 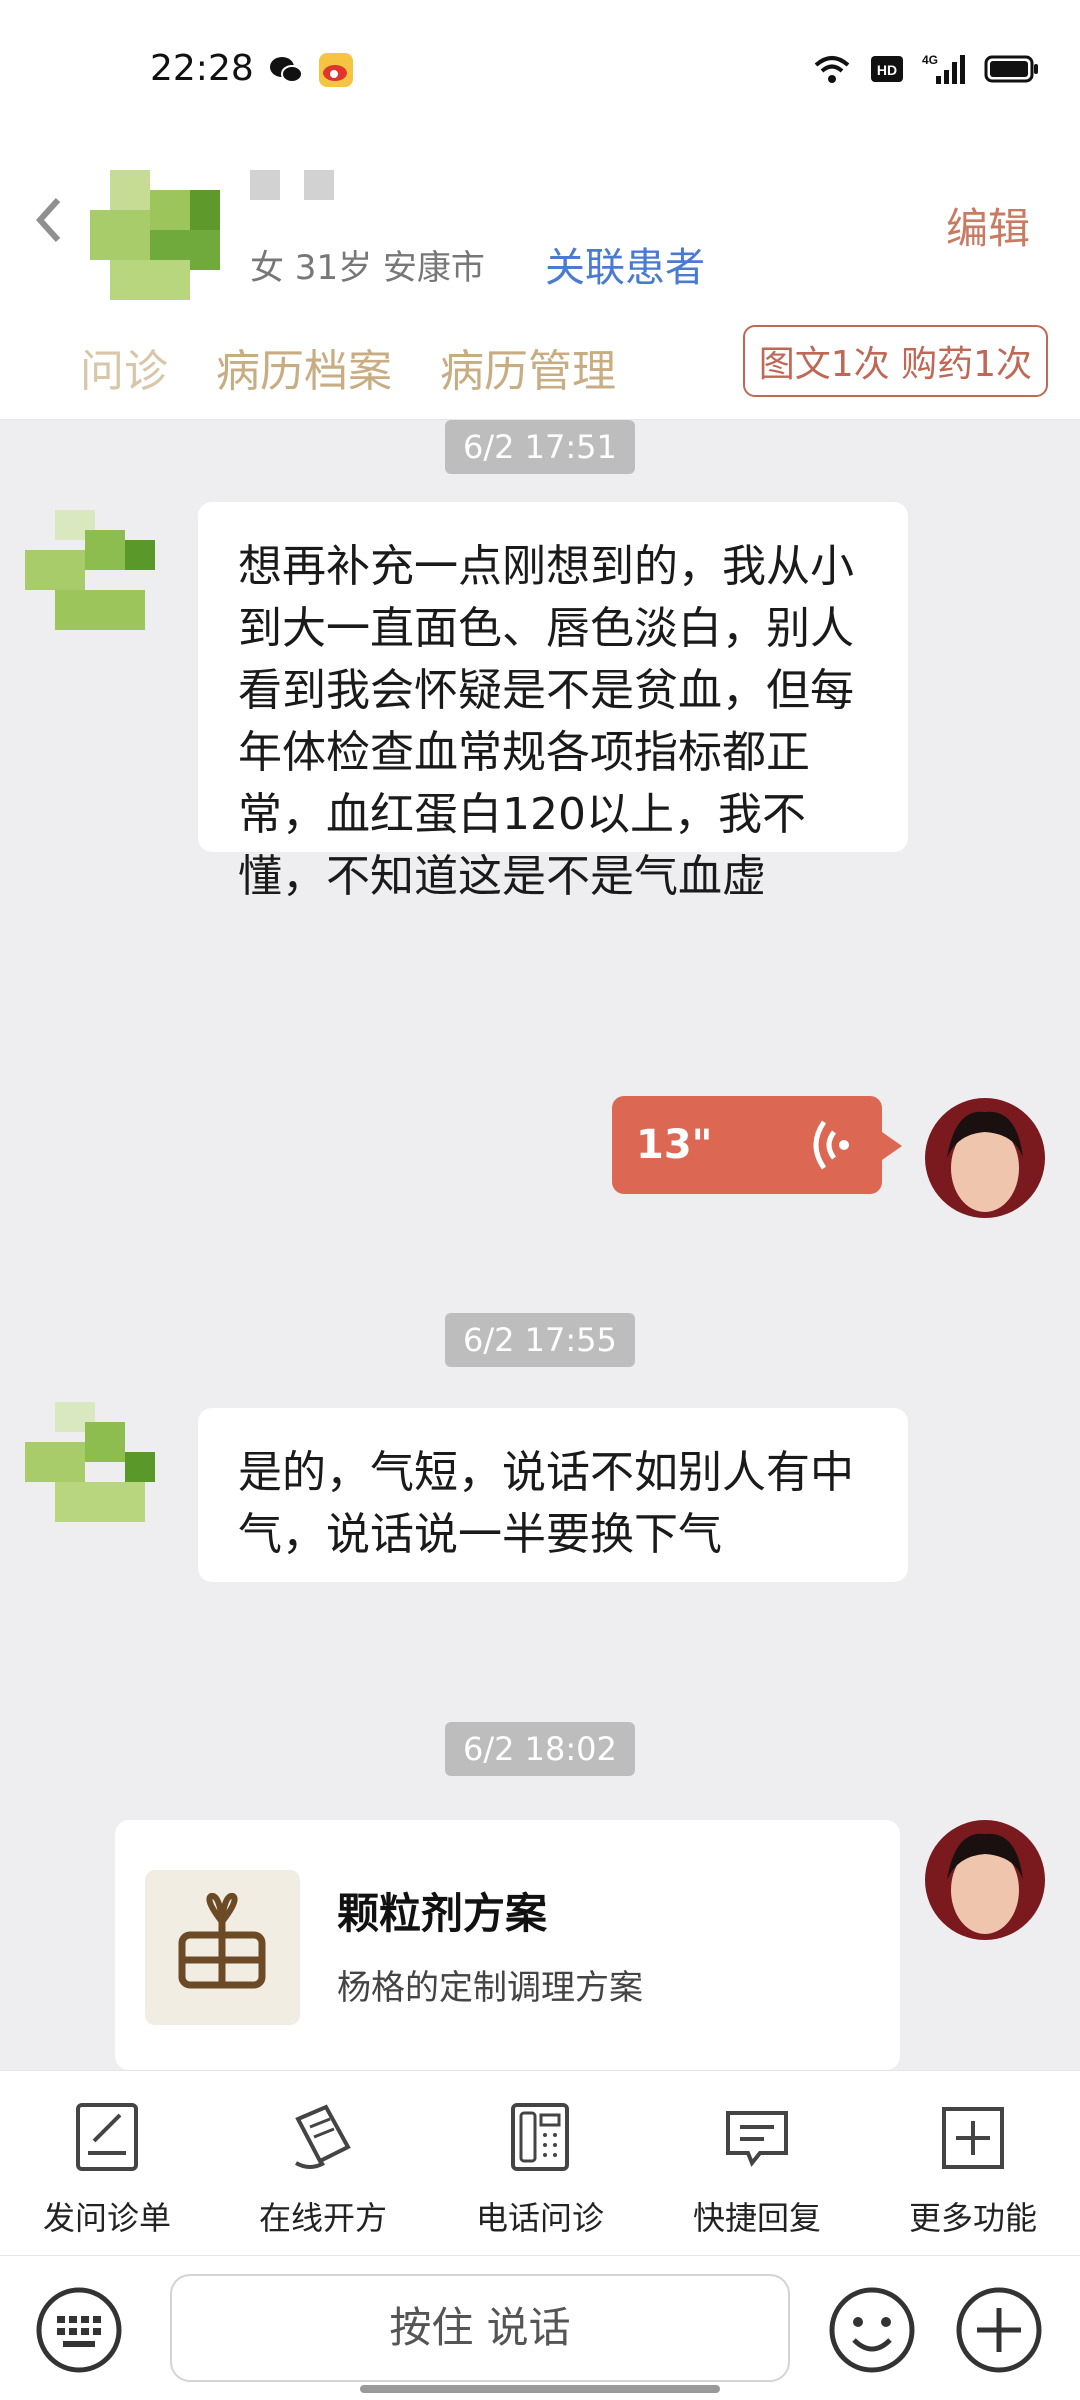 I want to click on tool-label: 发问诊单, so click(x=106, y=2218).